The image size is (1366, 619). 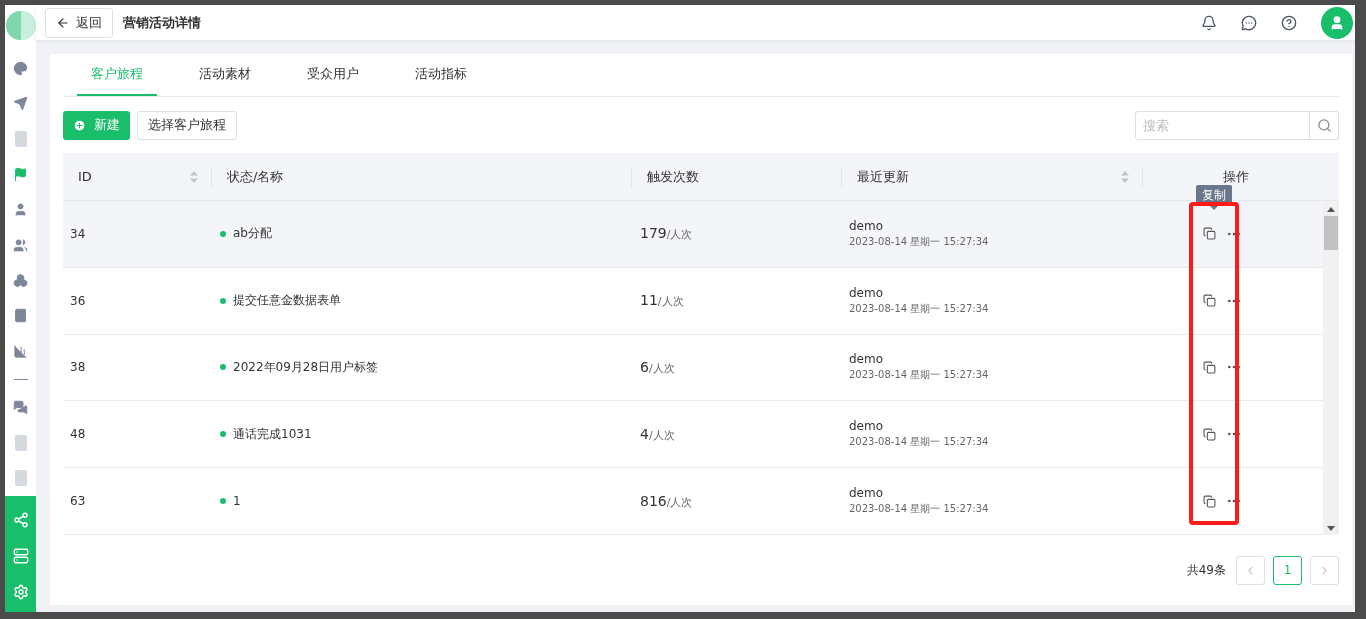 I want to click on select-journey-button: 选择客户旅程, so click(x=187, y=125).